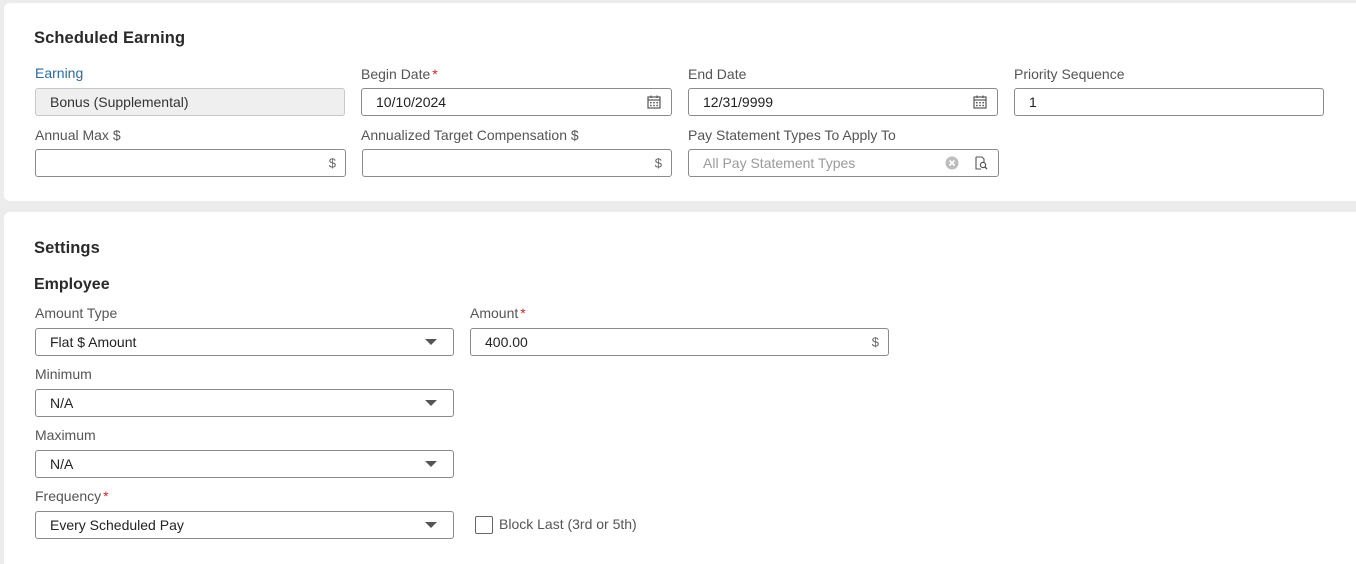 The width and height of the screenshot is (1356, 564). Describe the element at coordinates (59, 73) in the screenshot. I see `earning-label: Earning` at that location.